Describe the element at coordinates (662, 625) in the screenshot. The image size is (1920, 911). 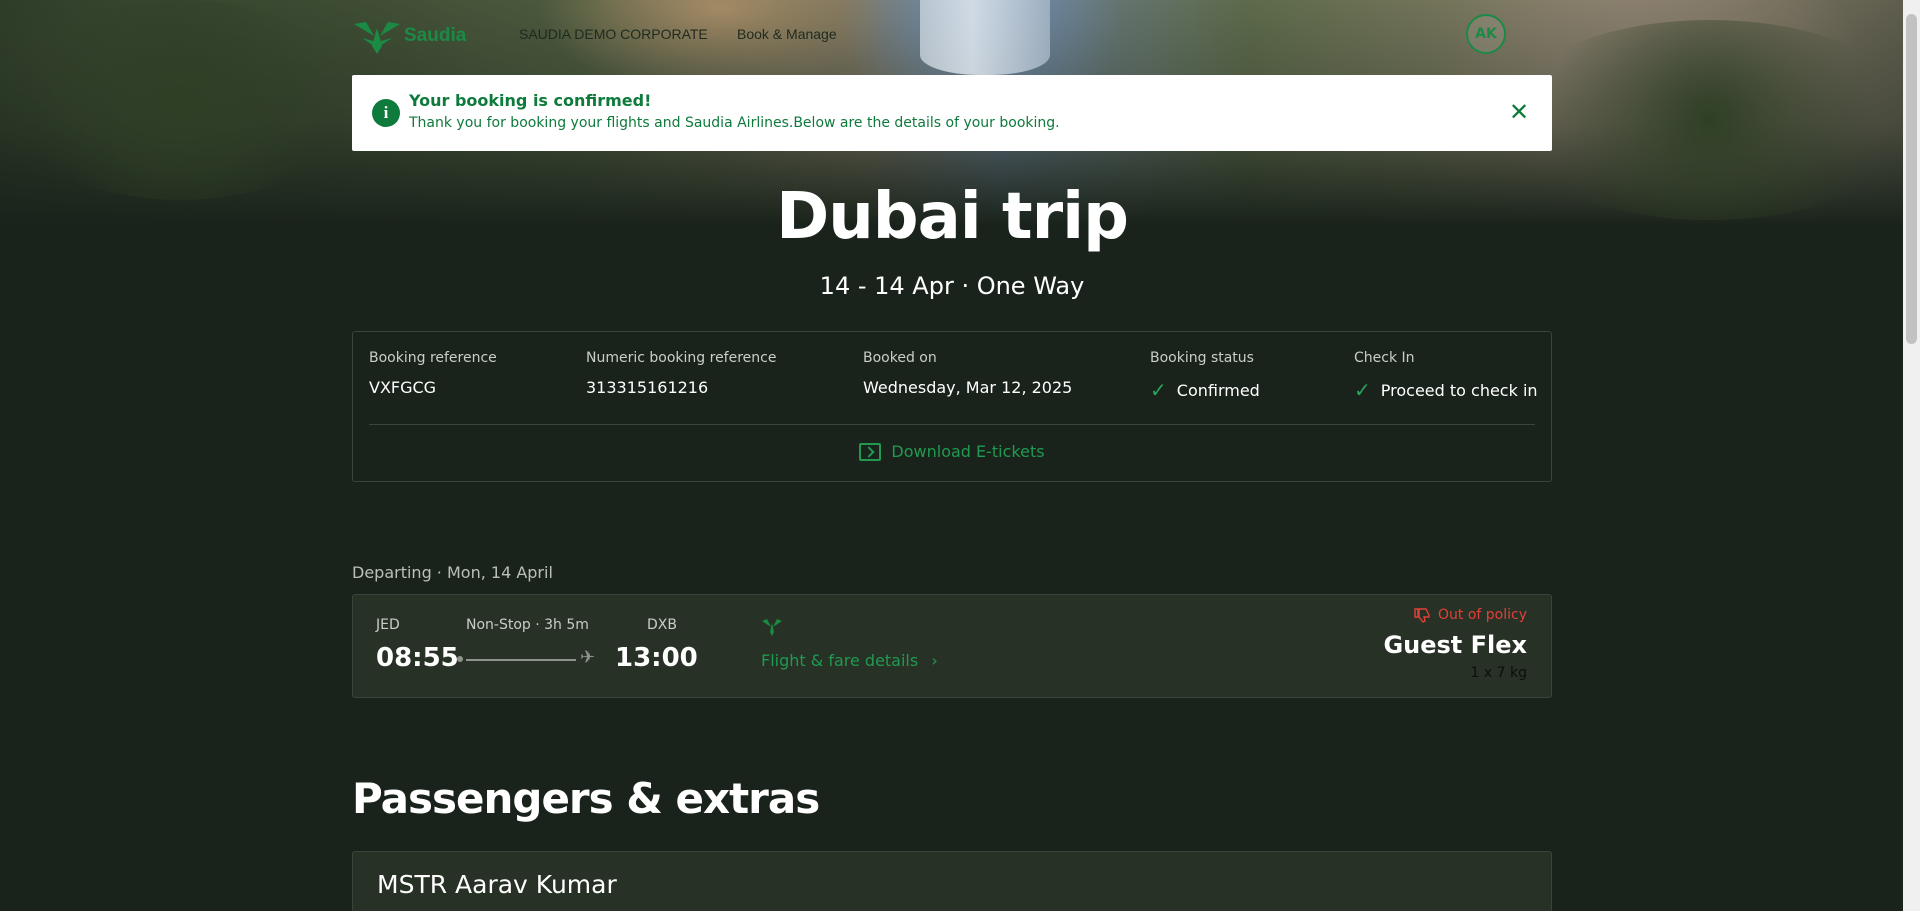
I see `destination-code: DXB` at that location.